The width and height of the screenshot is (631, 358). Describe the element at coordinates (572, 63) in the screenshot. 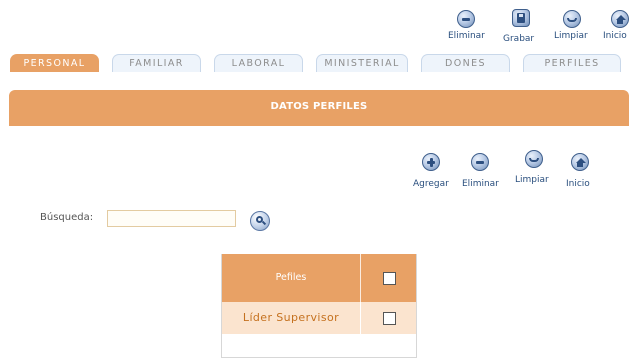

I see `tab-perfiles: PERFILES` at that location.